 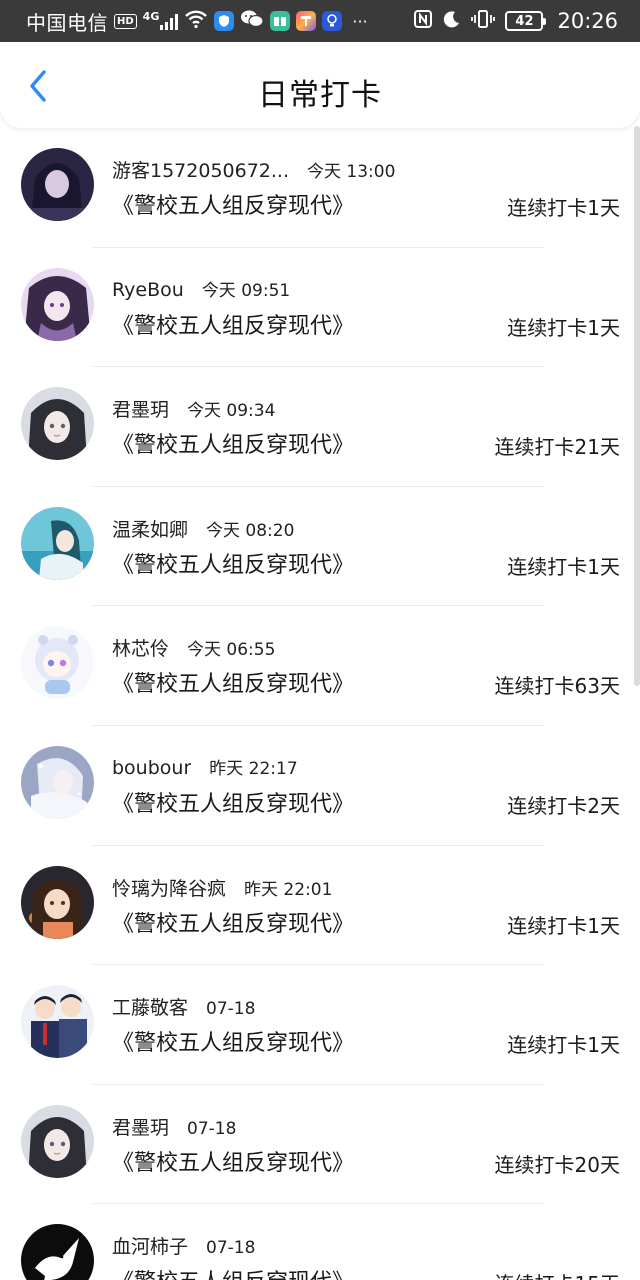 What do you see at coordinates (140, 647) in the screenshot?
I see `username: 林芯伶` at bounding box center [140, 647].